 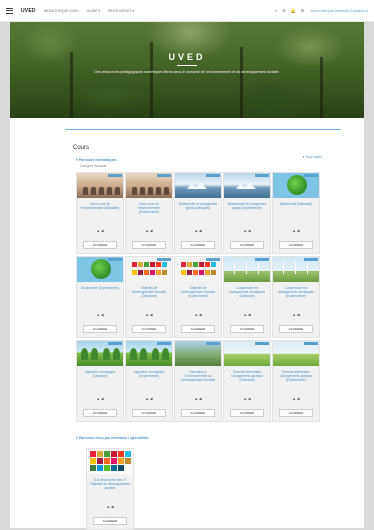 What do you see at coordinates (100, 374) in the screenshot?
I see `course-title: Ingénierie écologique (Débutant)` at bounding box center [100, 374].